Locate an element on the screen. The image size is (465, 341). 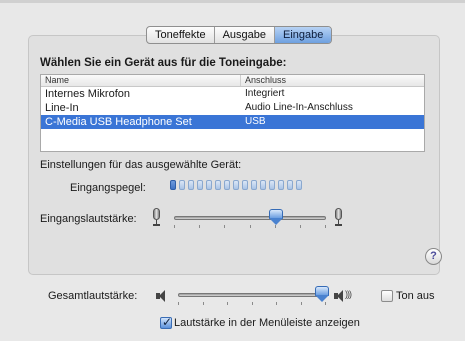
tab-bar: Toneffekte Ausgabe Eingabe is located at coordinates (239, 35).